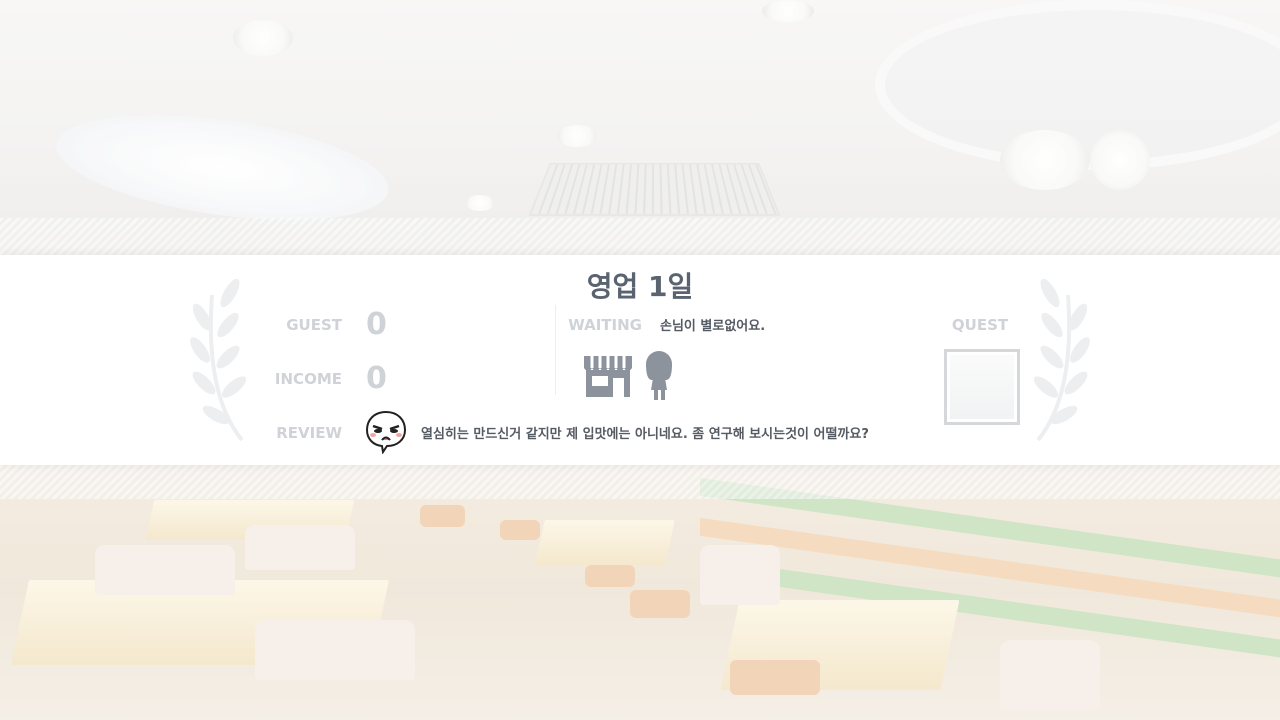 This screenshot has width=1280, height=720. I want to click on customer-silhouette-icon, so click(659, 375).